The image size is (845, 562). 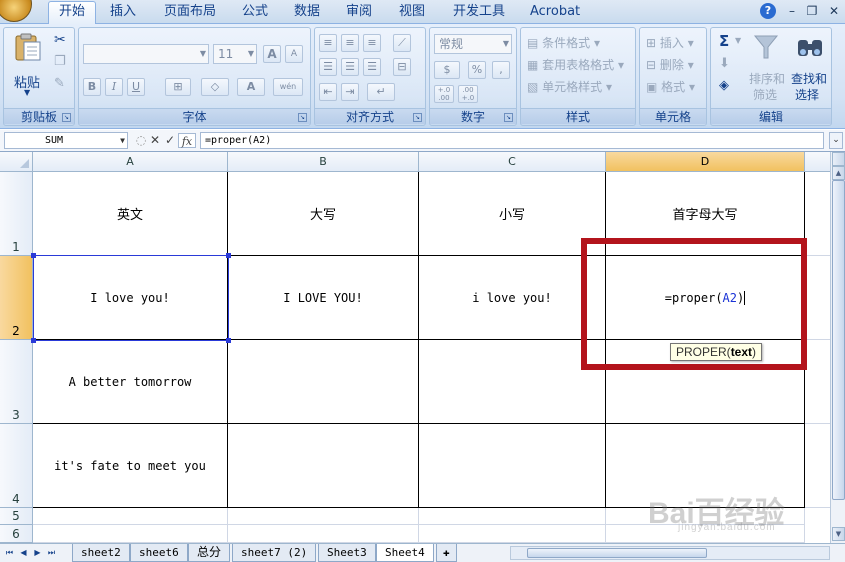 I want to click on shrink-font-button: A, so click(x=294, y=54).